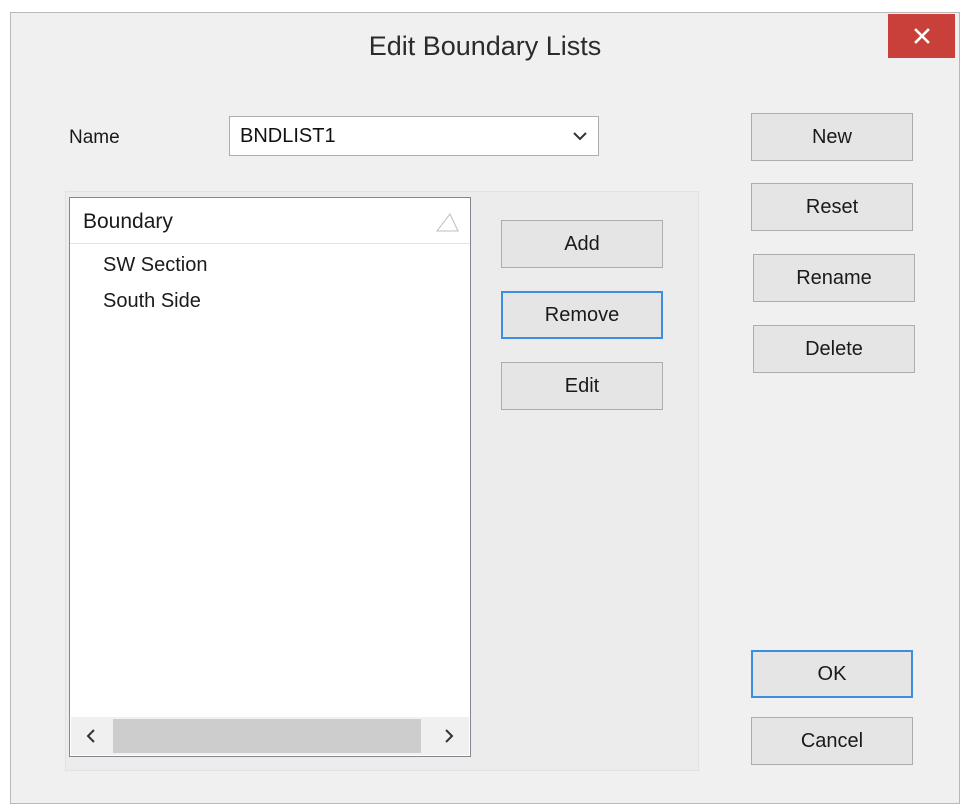 The height and width of the screenshot is (811, 967). I want to click on title-bar: Edit Boundary Lists, so click(485, 48).